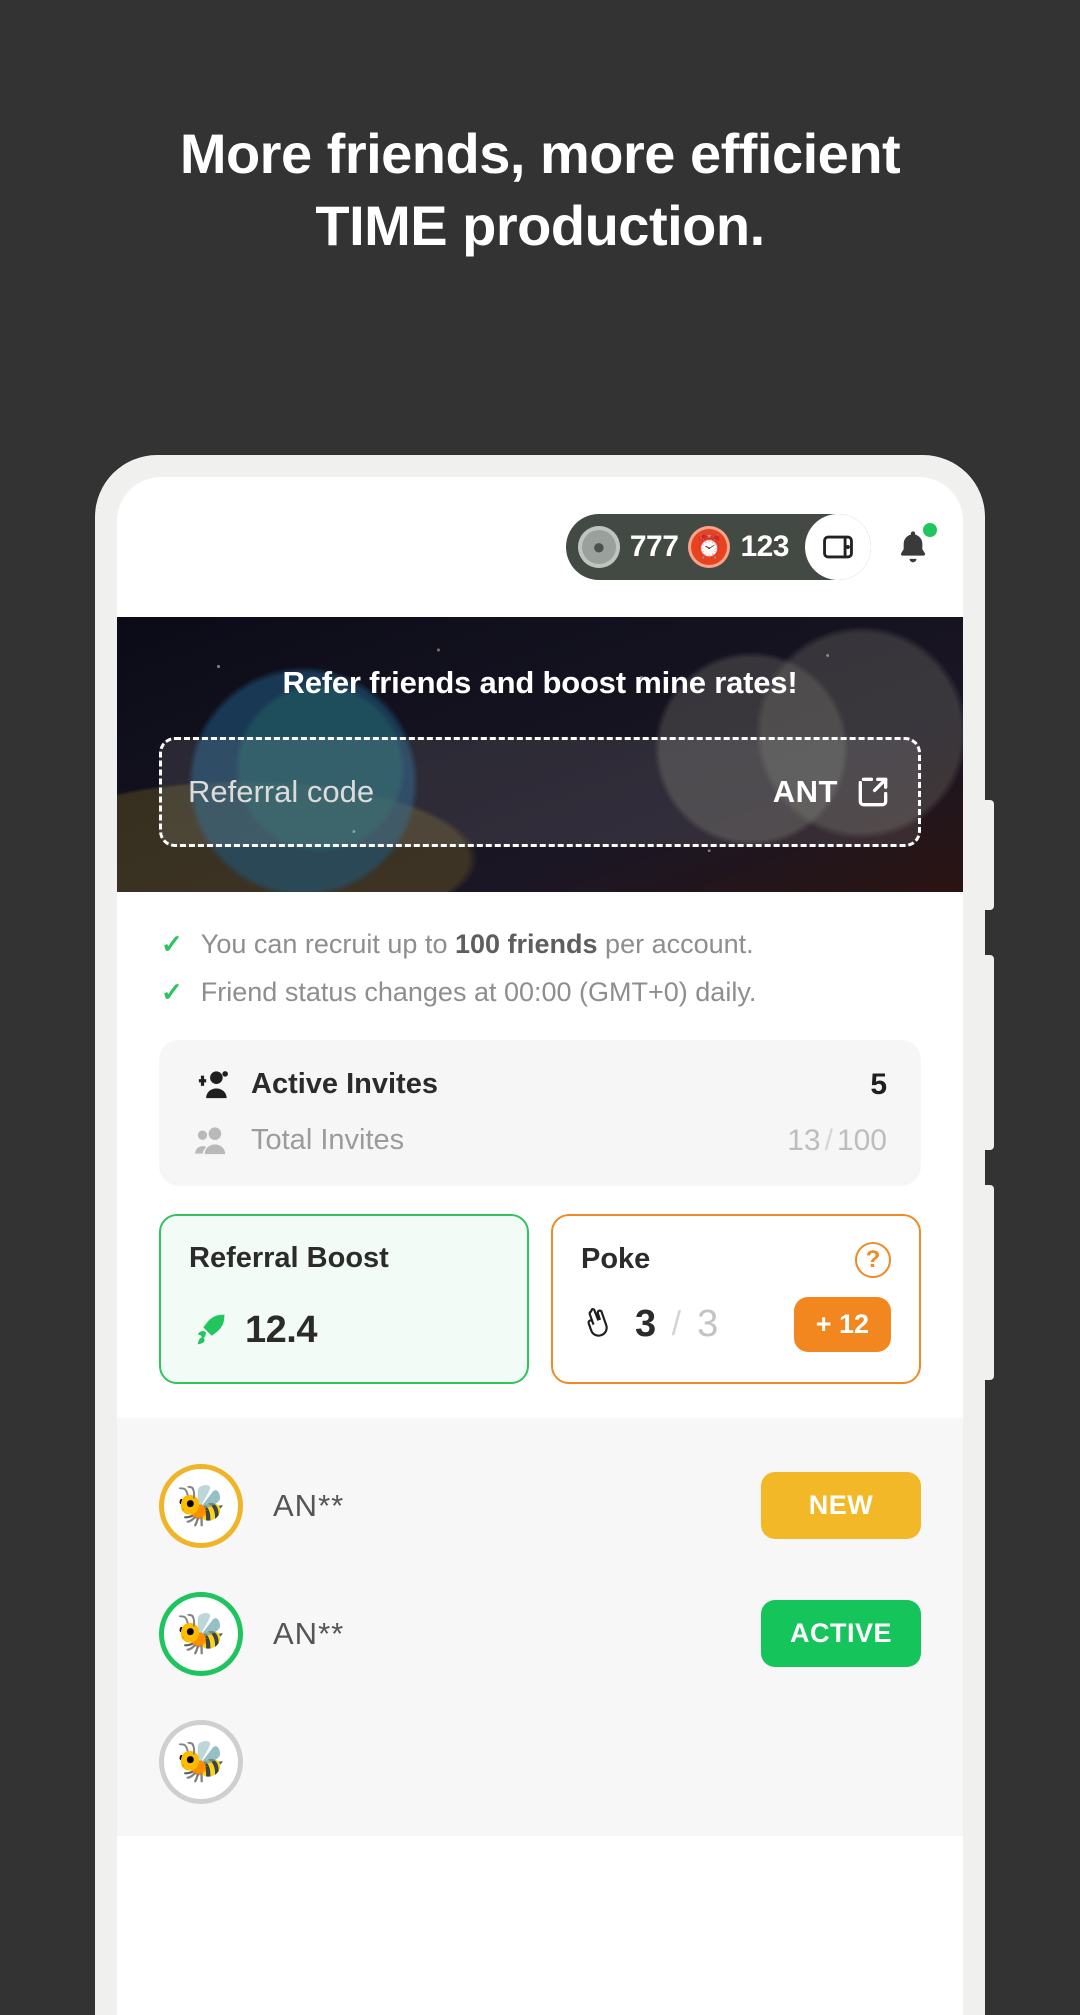  Describe the element at coordinates (540, 547) in the screenshot. I see `app-top-bar: ● 777 ⏰ 123` at that location.